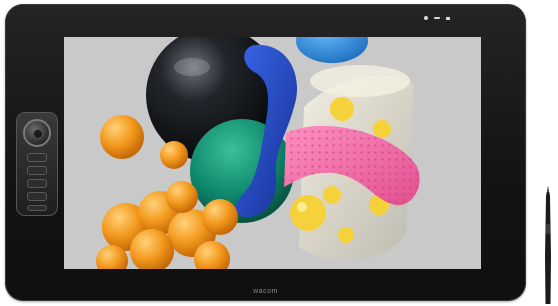 The image size is (558, 306). I want to click on link-led-icon, so click(437, 18).